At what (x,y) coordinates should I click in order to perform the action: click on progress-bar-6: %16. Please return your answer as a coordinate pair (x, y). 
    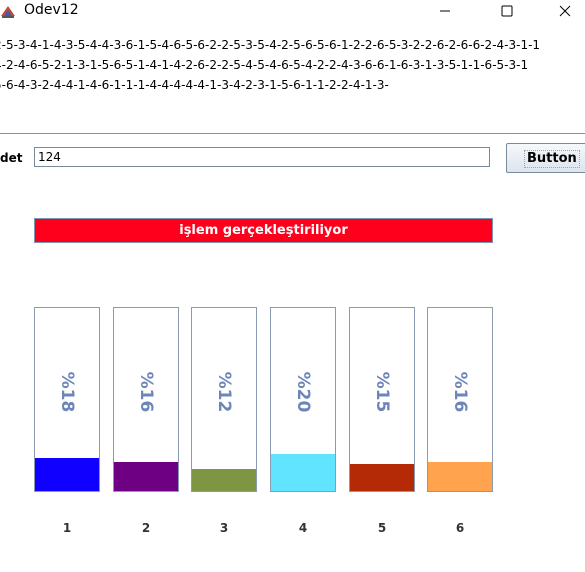
    Looking at the image, I should click on (460, 399).